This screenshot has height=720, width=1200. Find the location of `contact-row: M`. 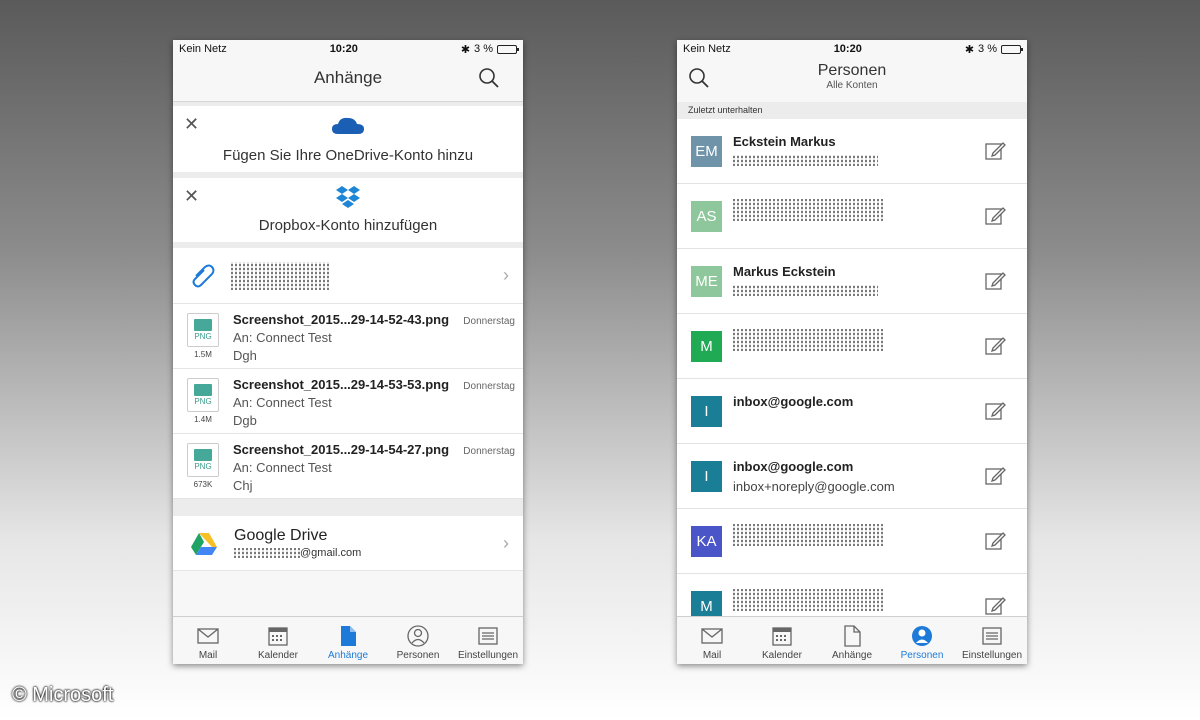

contact-row: M is located at coordinates (852, 346).